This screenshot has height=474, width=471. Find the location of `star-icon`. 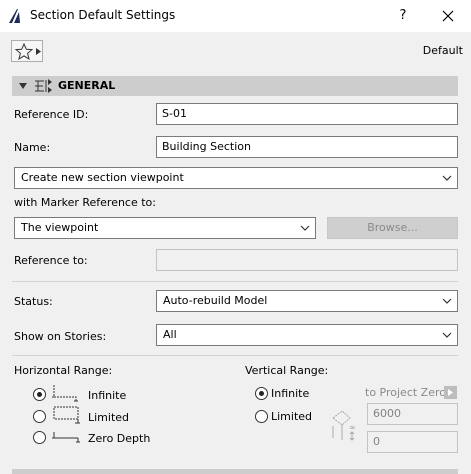

star-icon is located at coordinates (24, 51).